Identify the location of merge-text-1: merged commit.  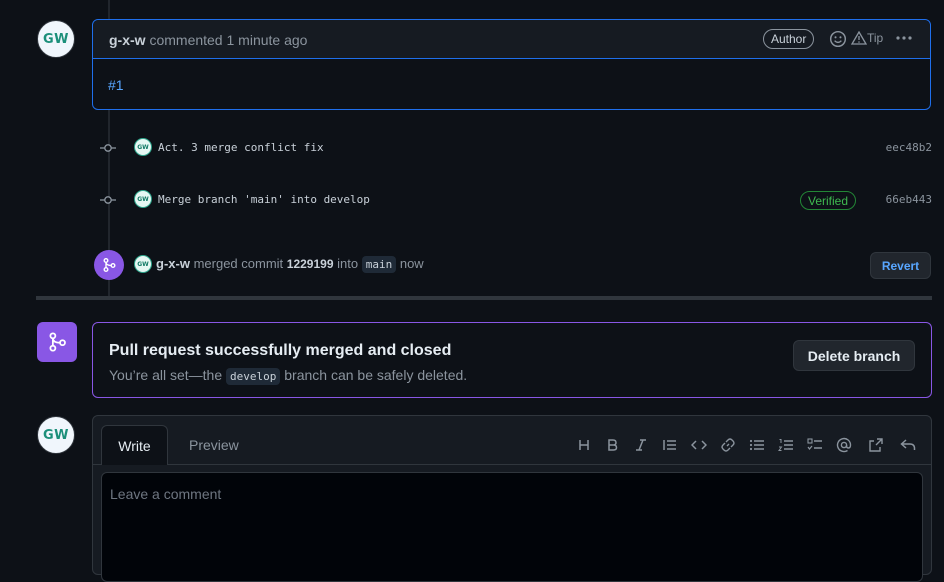
(238, 263).